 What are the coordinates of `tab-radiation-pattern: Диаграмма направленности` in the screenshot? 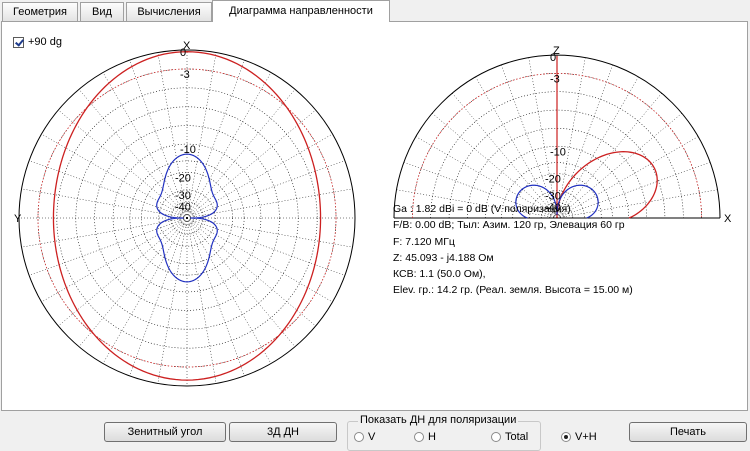 It's located at (301, 11).